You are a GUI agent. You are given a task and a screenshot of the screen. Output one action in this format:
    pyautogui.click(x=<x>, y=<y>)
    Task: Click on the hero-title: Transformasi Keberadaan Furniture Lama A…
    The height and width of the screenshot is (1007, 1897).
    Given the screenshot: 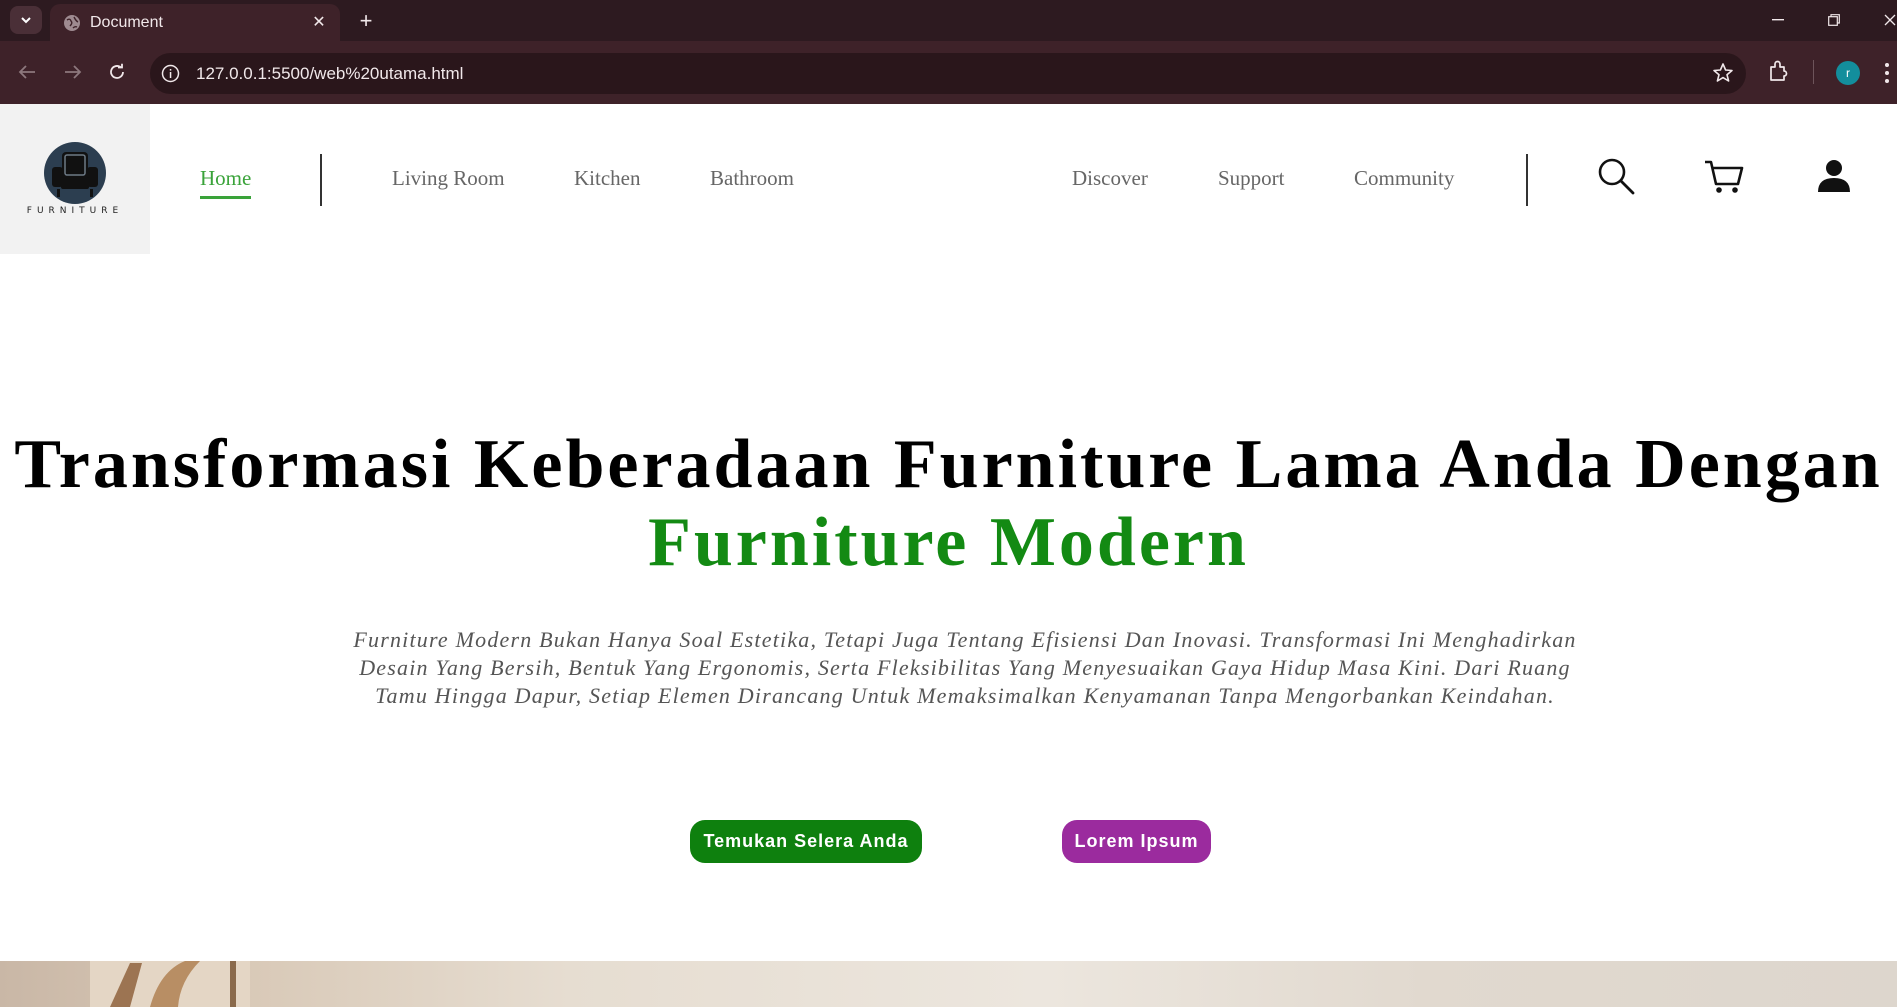 What is the action you would take?
    pyautogui.click(x=948, y=464)
    